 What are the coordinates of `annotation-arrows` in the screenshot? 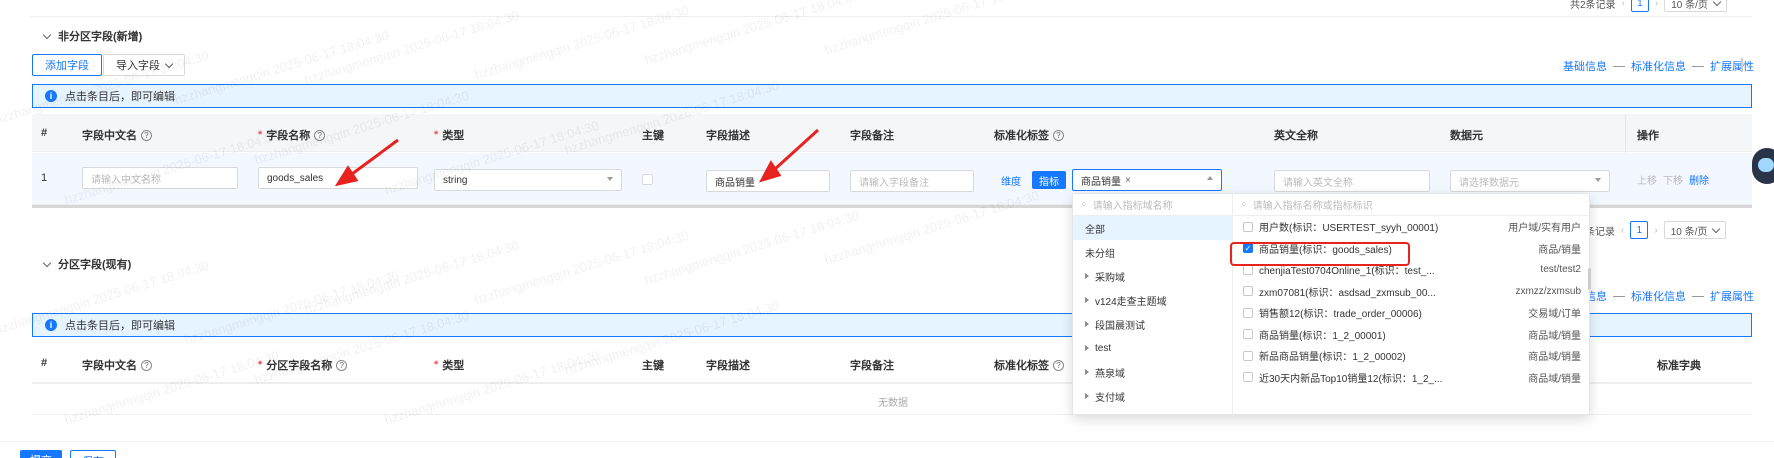 It's located at (577, 157).